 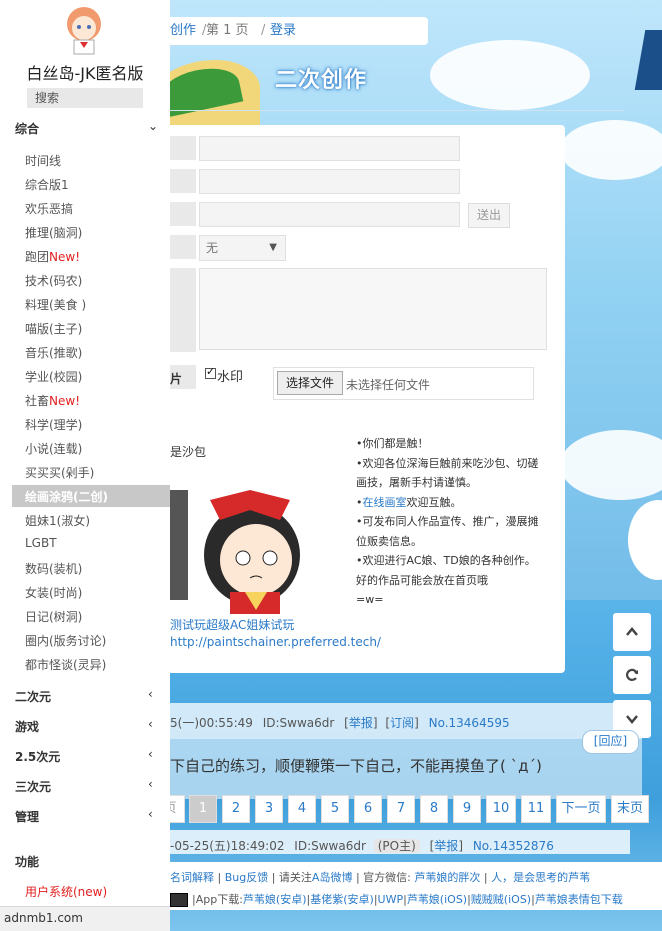 What do you see at coordinates (434, 809) in the screenshot?
I see `page-8: 8` at bounding box center [434, 809].